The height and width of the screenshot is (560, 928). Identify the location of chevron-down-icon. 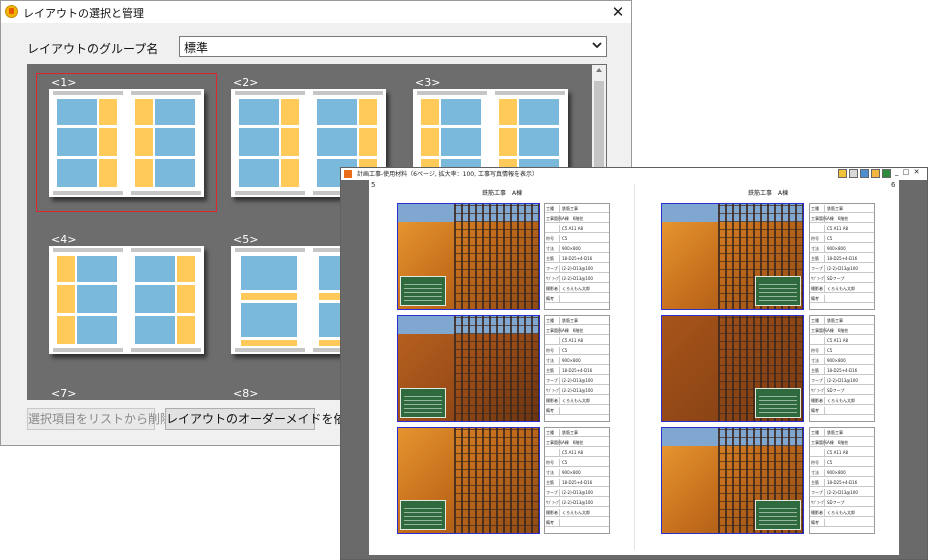
(597, 46).